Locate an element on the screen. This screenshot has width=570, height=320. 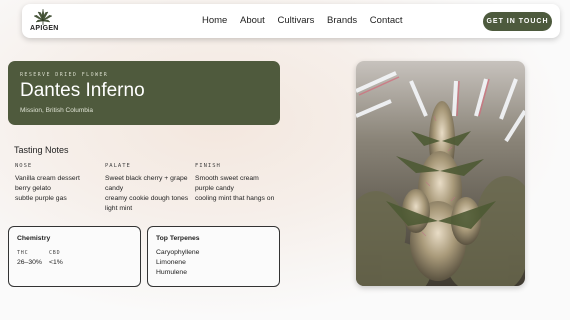
cbd-value: <1% is located at coordinates (56, 262).